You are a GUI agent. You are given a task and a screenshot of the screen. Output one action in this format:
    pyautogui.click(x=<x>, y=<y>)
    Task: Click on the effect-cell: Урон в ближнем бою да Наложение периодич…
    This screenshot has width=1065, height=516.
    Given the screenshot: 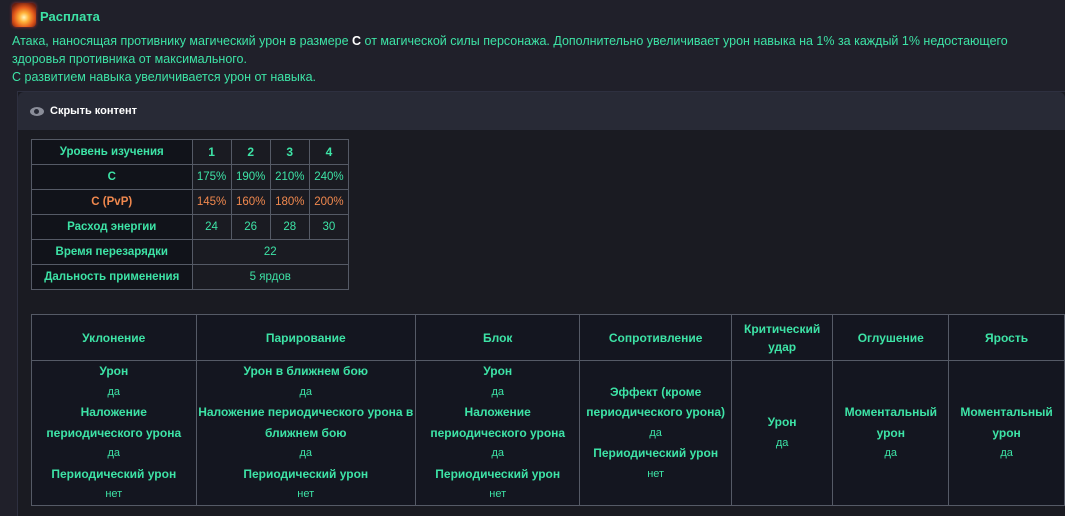 What is the action you would take?
    pyautogui.click(x=305, y=433)
    